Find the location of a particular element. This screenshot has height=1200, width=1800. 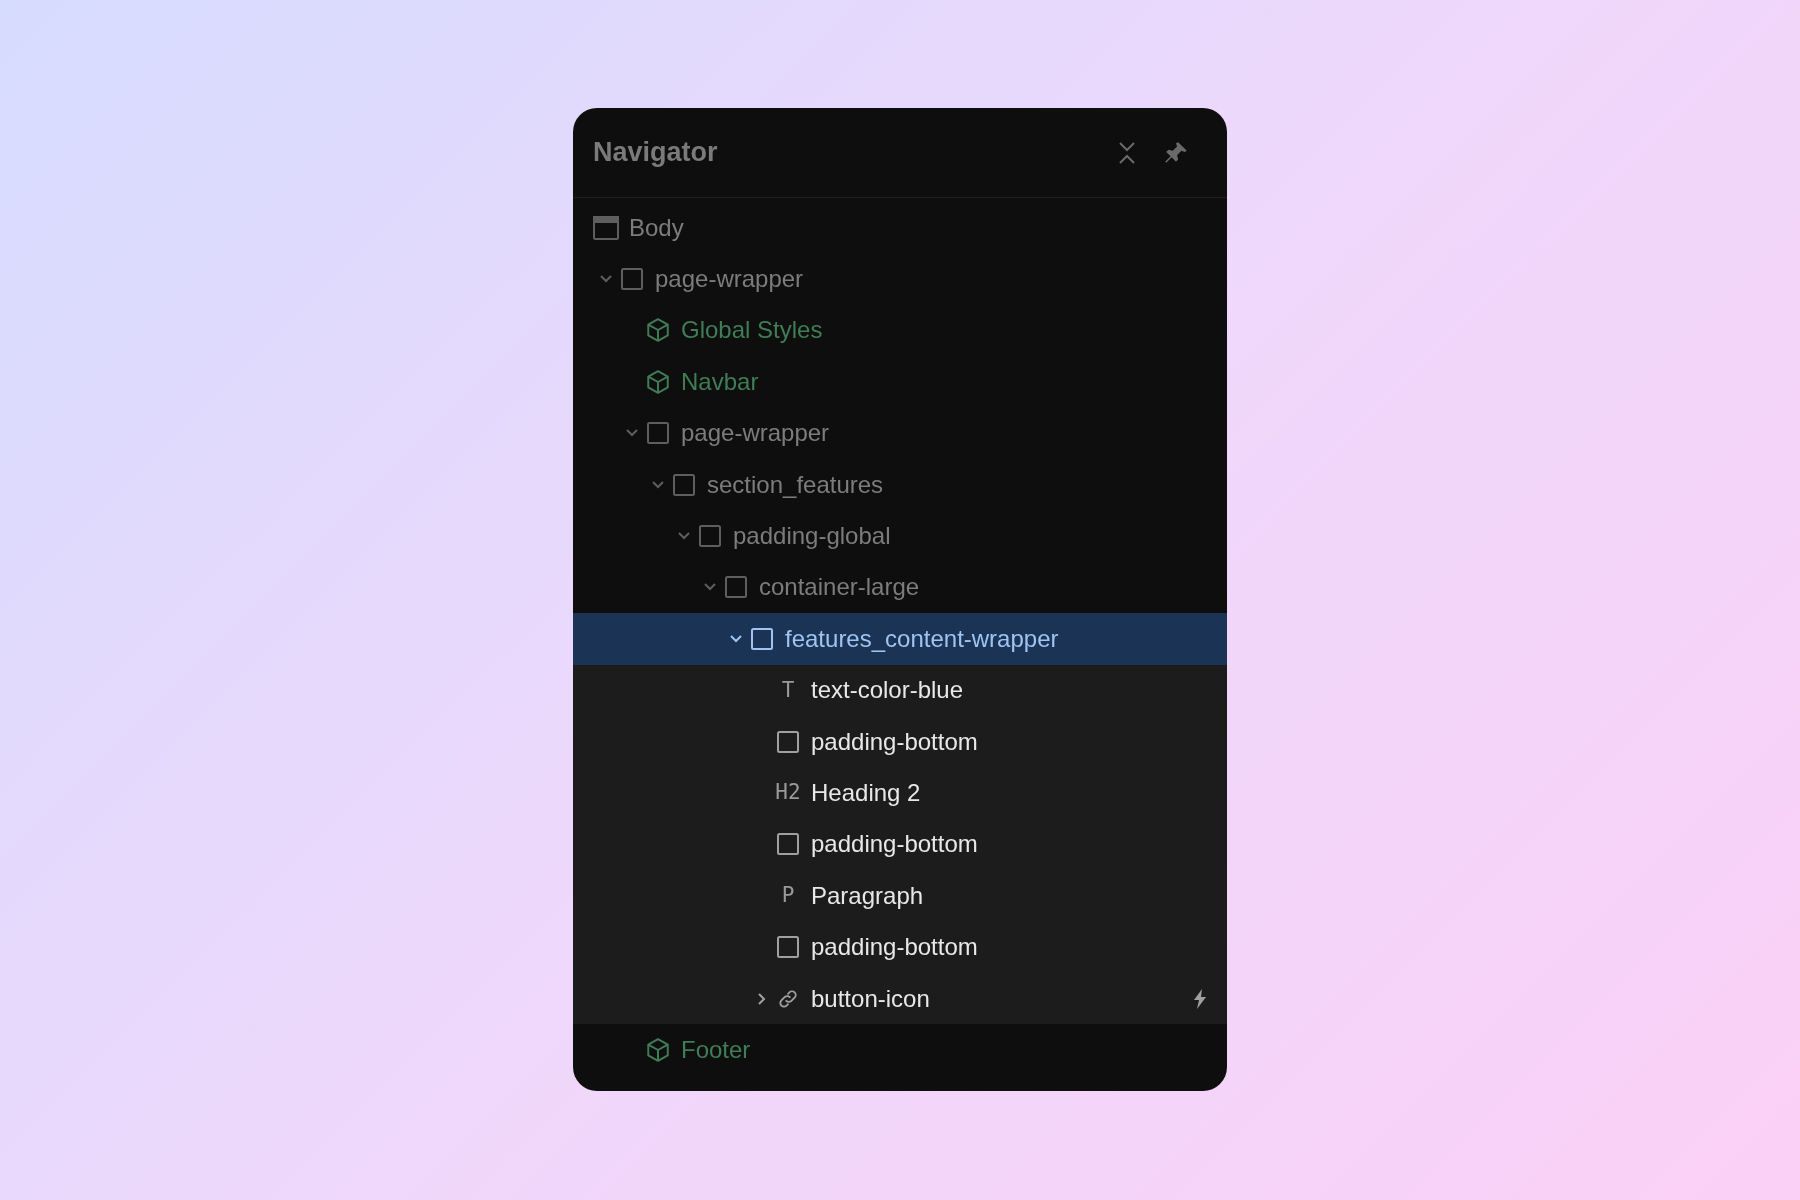

tree-row: Body is located at coordinates (900, 228).